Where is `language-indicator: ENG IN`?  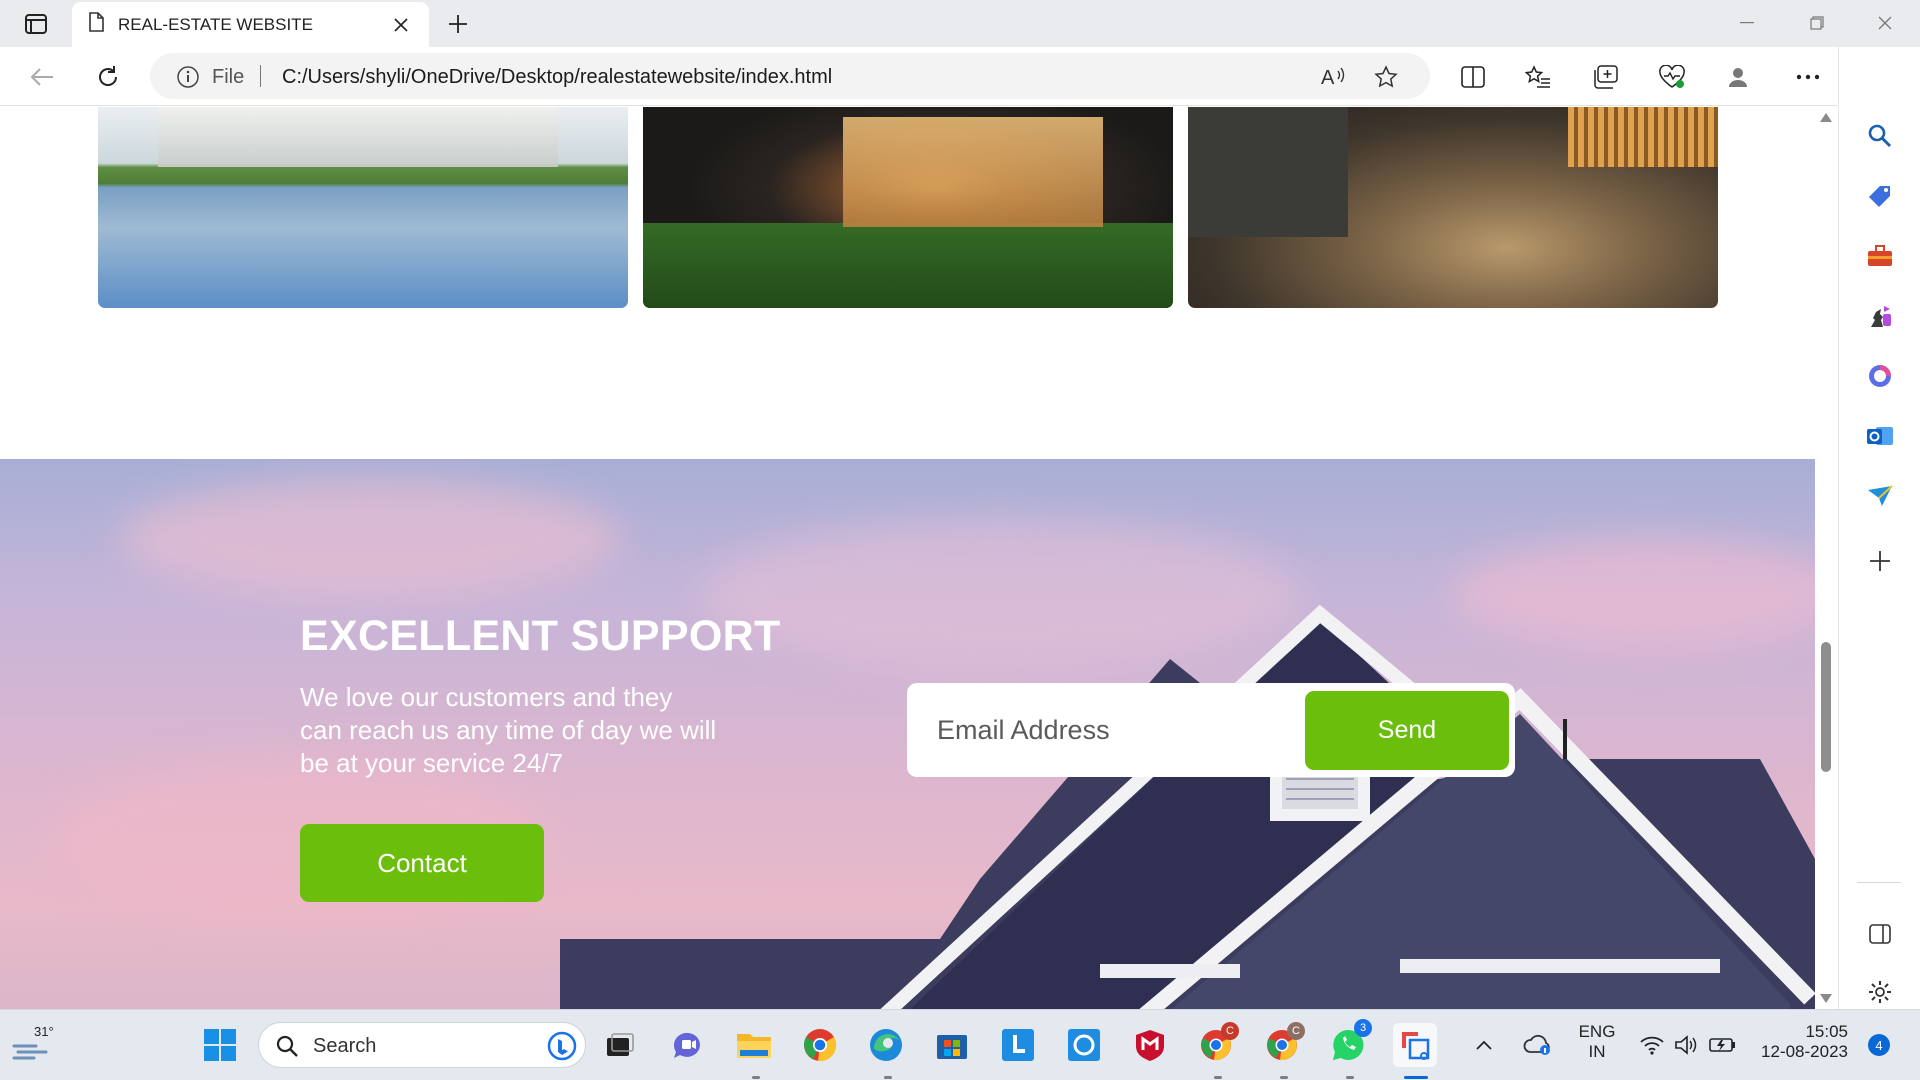 language-indicator: ENG IN is located at coordinates (1597, 1042).